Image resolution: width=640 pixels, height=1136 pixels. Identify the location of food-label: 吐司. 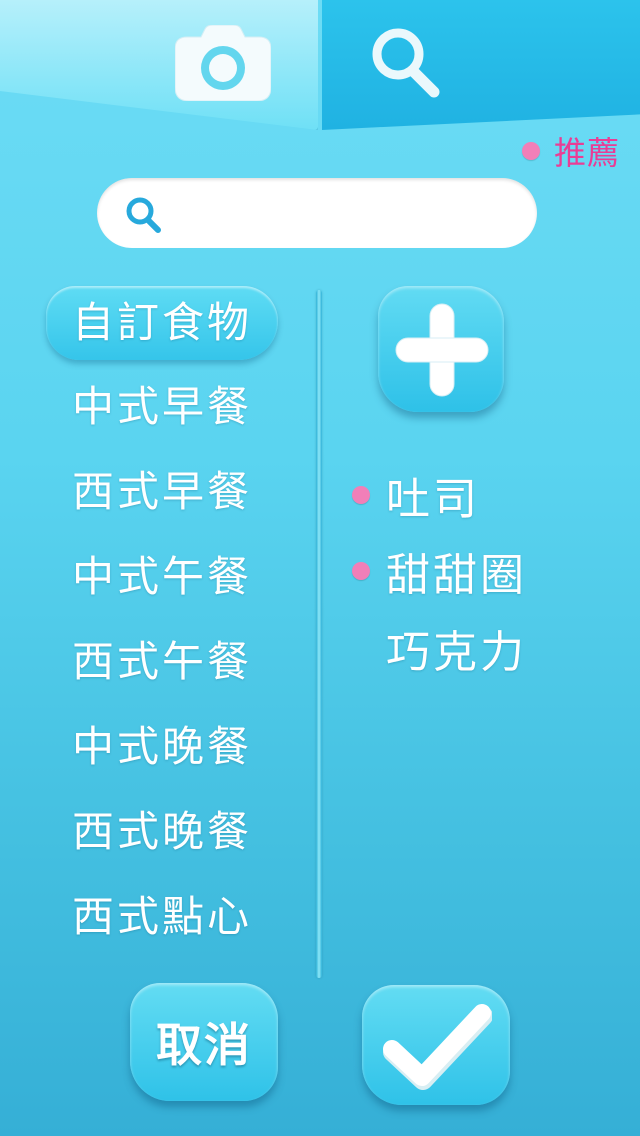
(433, 499).